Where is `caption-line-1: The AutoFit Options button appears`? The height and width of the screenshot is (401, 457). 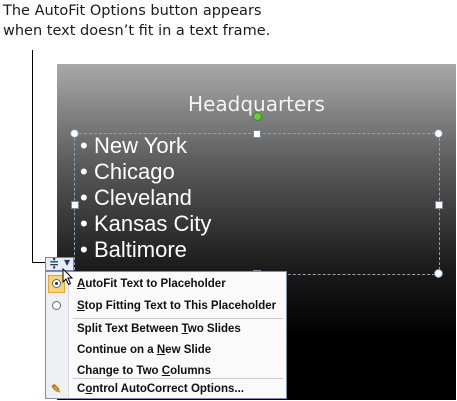 caption-line-1: The AutoFit Options button appears is located at coordinates (132, 11).